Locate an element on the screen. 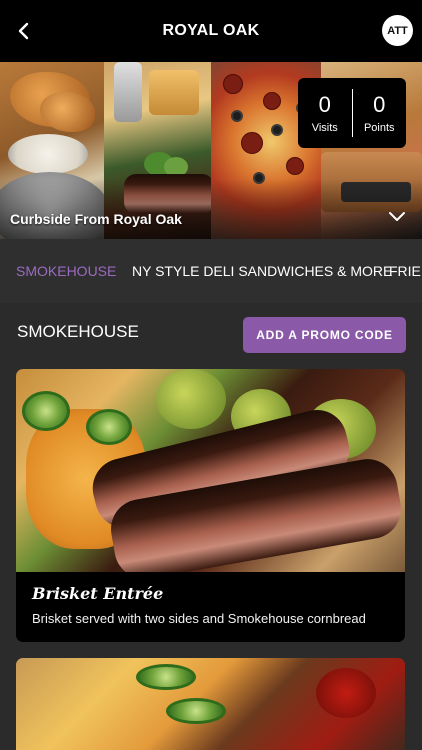 This screenshot has height=750, width=422. loyalty-stats: 0 Visits 0 Points is located at coordinates (352, 113).